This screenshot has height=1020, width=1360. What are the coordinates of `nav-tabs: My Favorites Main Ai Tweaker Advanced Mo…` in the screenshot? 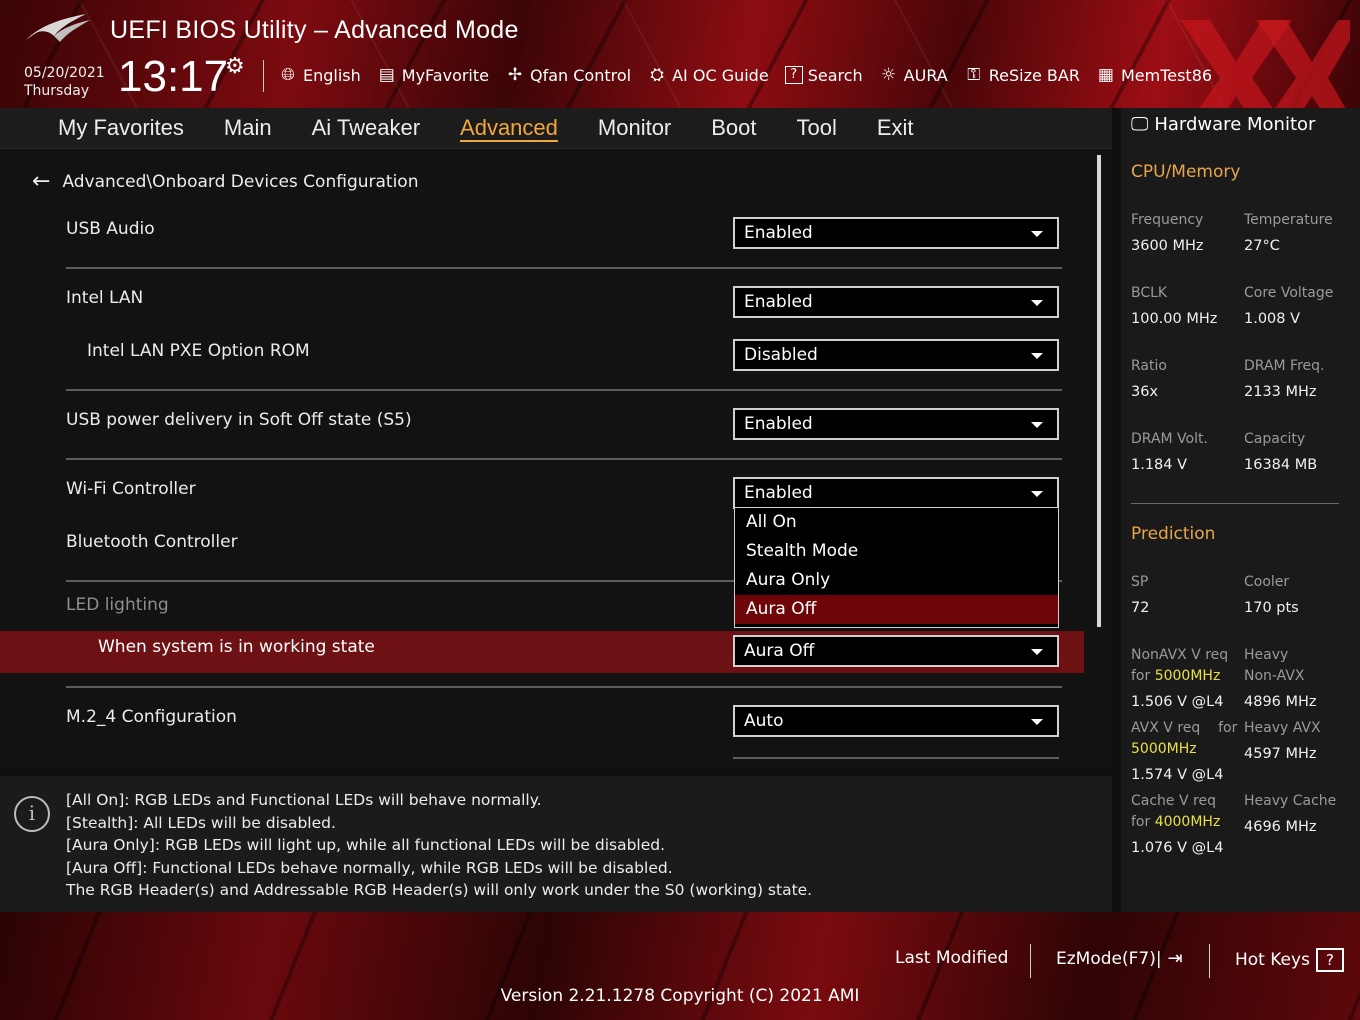 It's located at (486, 128).